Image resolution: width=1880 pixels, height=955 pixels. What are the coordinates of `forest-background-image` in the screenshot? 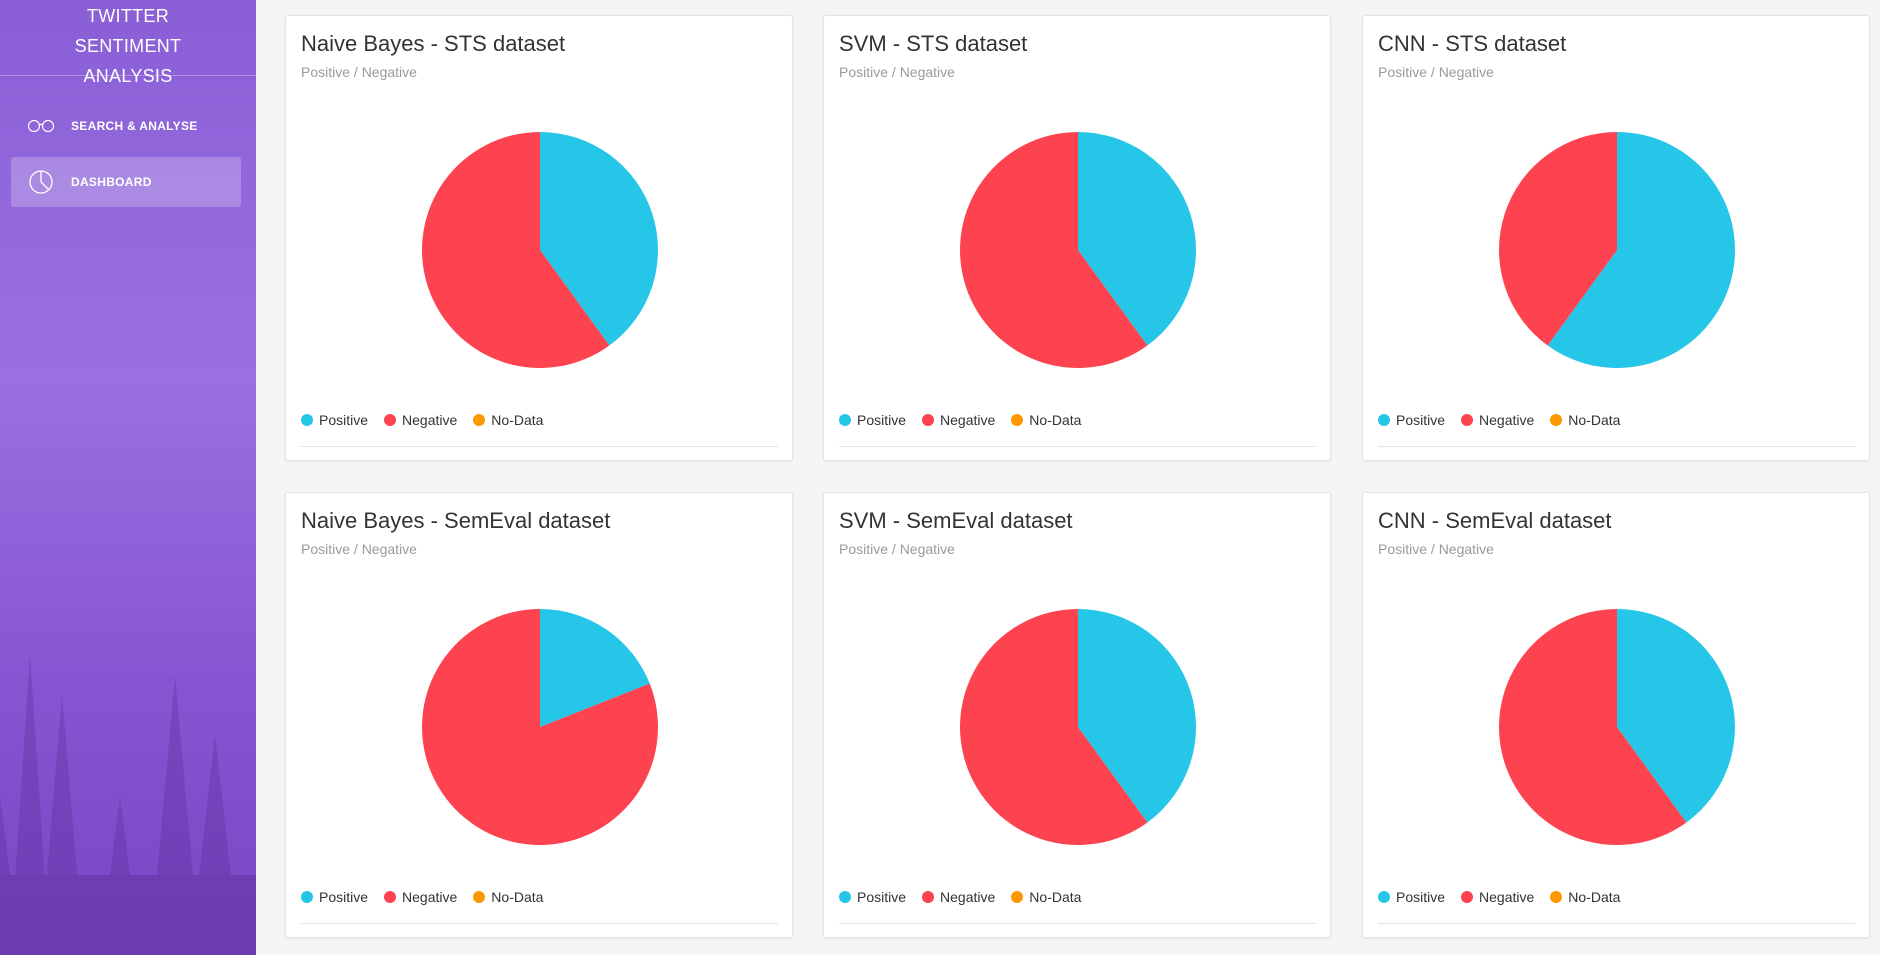 It's located at (128, 805).